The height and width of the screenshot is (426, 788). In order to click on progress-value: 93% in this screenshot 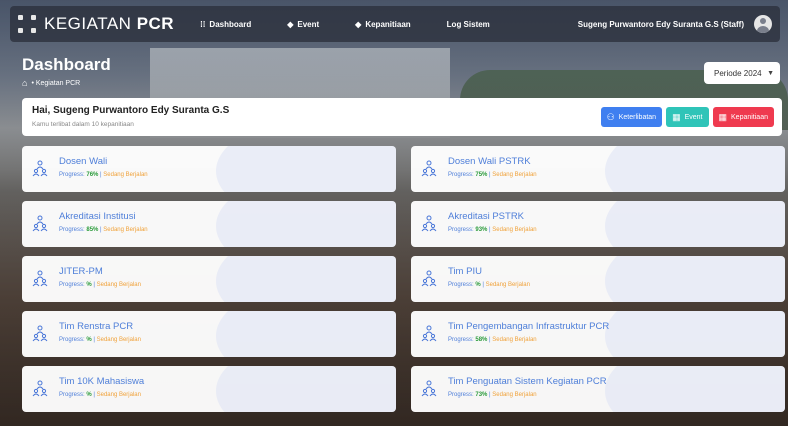, I will do `click(481, 230)`.